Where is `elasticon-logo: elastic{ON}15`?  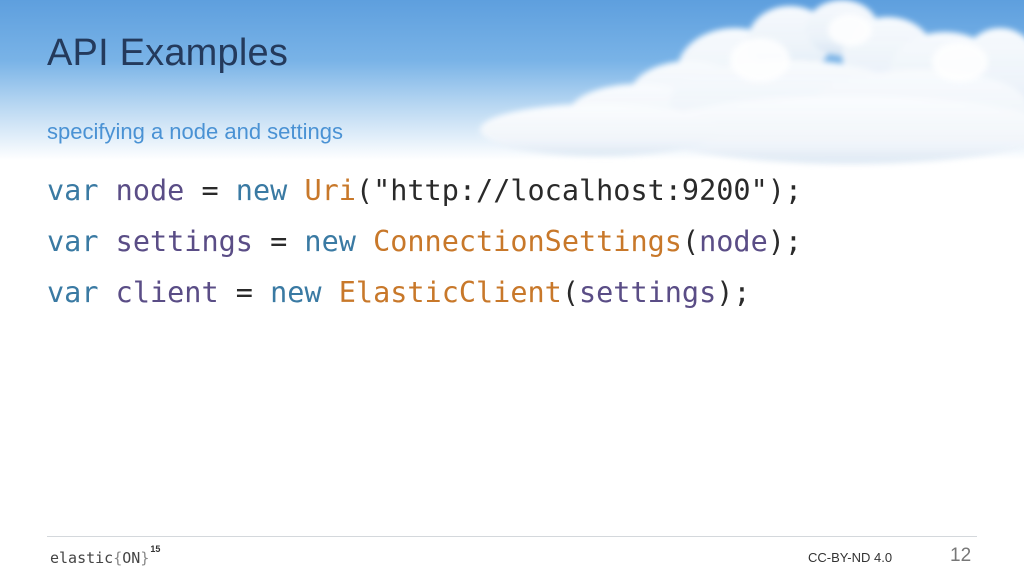
elasticon-logo: elastic{ON}15 is located at coordinates (105, 555).